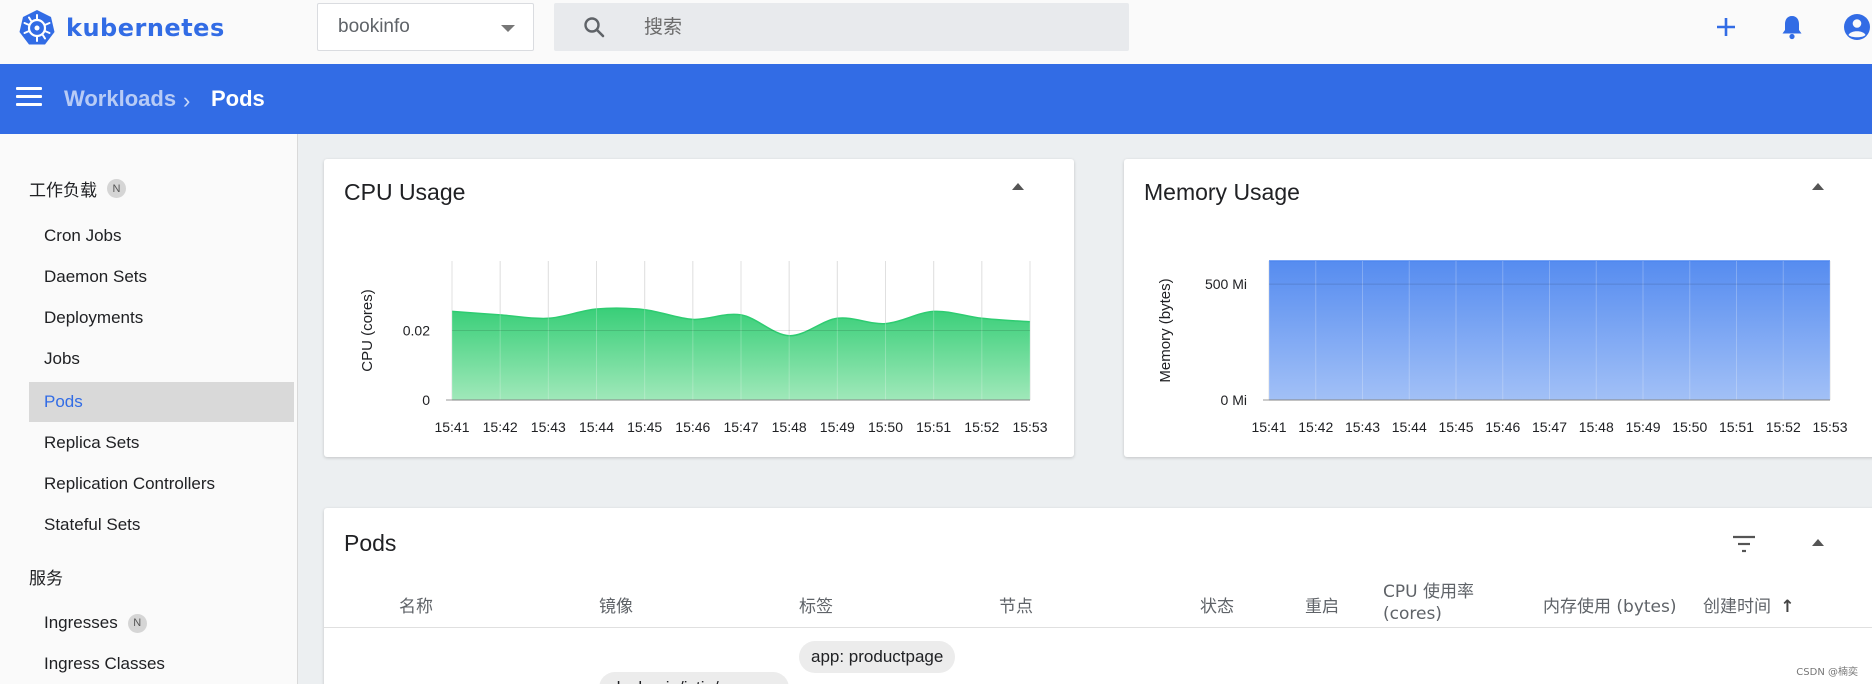 This screenshot has height=684, width=1872. I want to click on page-header: Workloads › Pods, so click(936, 99).